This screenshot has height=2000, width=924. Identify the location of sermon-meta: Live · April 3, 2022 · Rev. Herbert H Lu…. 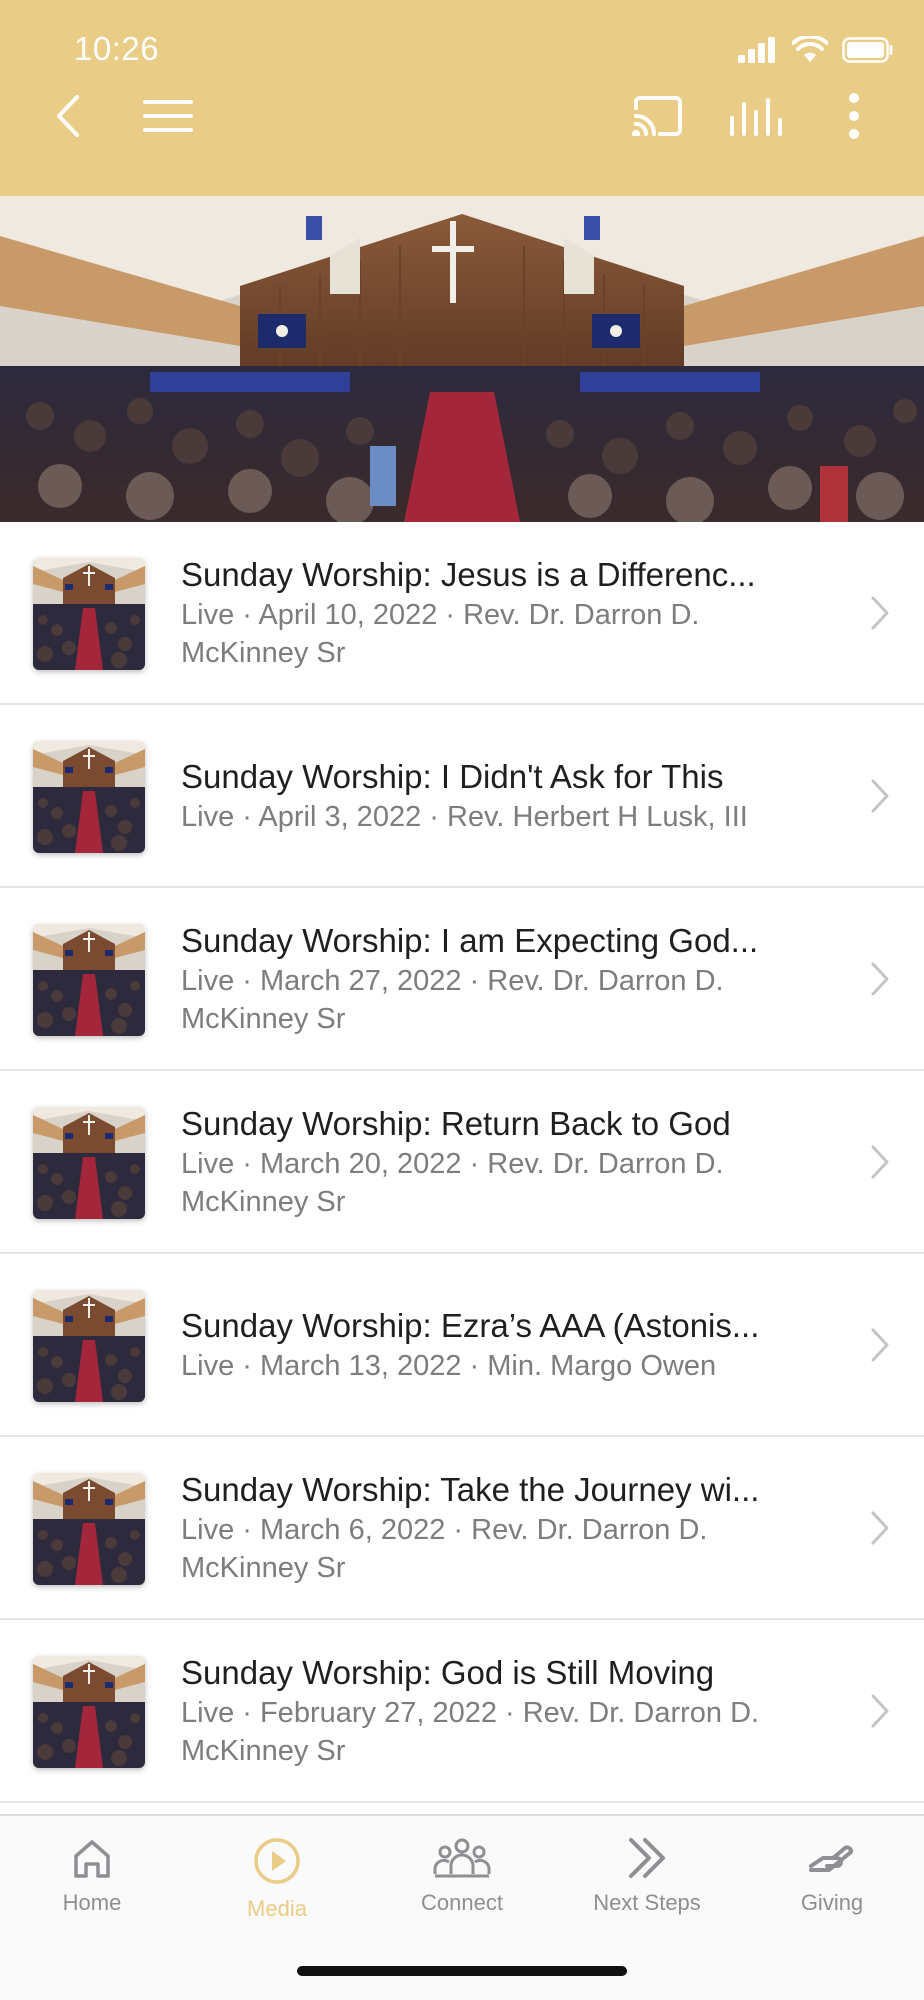
(464, 816).